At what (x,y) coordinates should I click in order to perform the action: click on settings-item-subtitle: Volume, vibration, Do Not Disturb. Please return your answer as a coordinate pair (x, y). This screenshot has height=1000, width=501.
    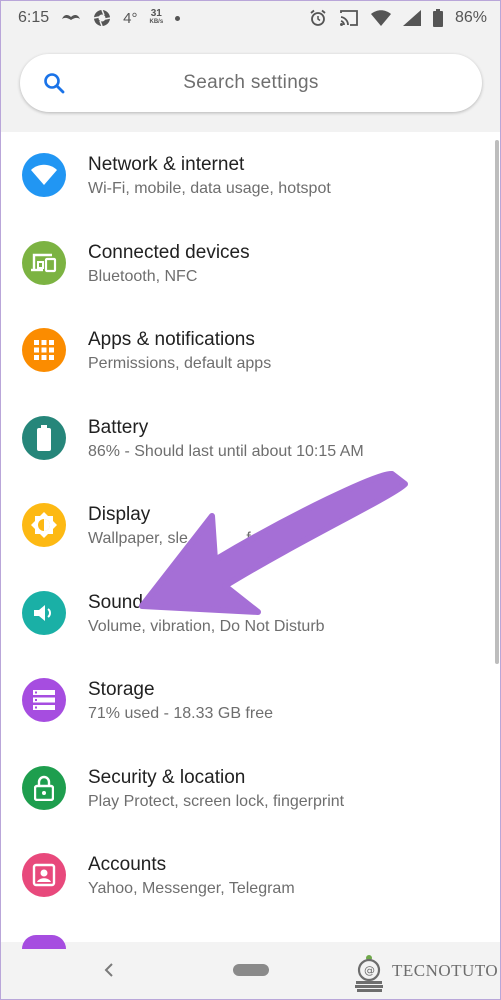
    Looking at the image, I should click on (206, 626).